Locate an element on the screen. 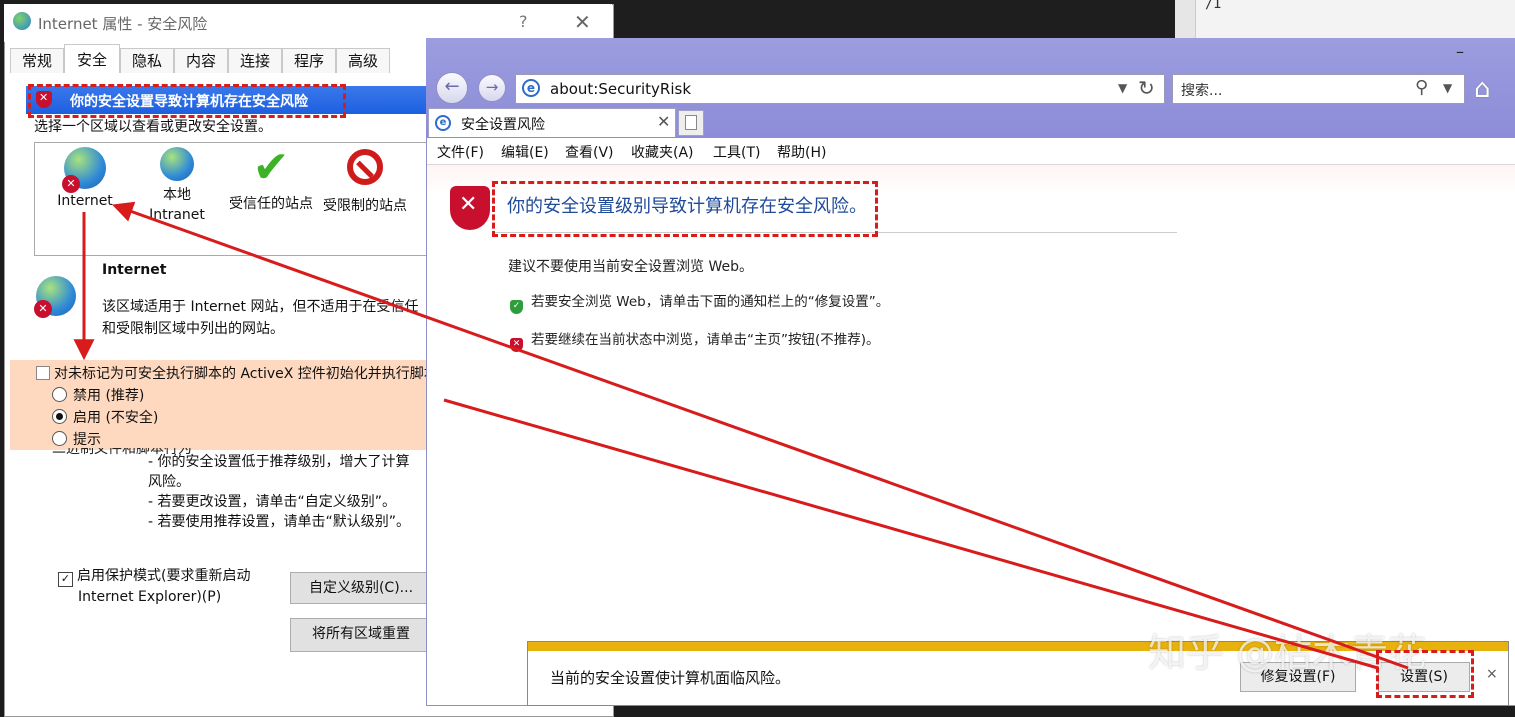  option-enable: 启用 (不安全) is located at coordinates (105, 417).